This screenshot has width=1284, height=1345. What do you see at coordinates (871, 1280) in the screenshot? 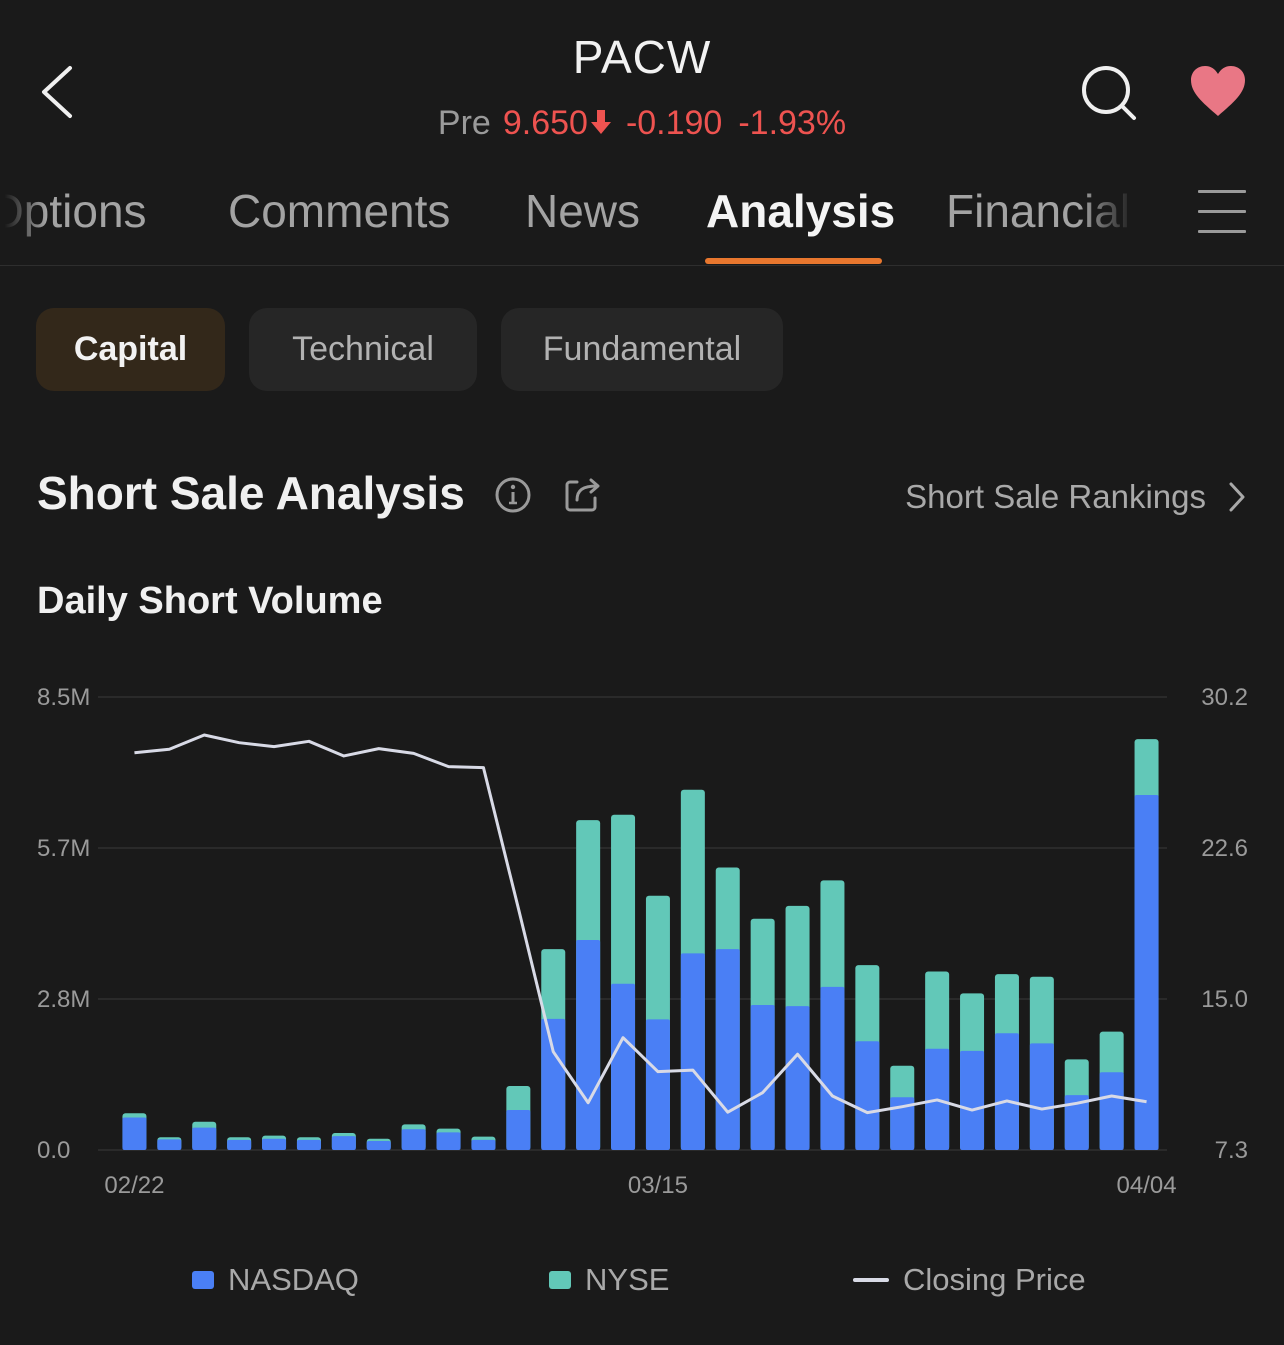
I see `legend-closing-line` at bounding box center [871, 1280].